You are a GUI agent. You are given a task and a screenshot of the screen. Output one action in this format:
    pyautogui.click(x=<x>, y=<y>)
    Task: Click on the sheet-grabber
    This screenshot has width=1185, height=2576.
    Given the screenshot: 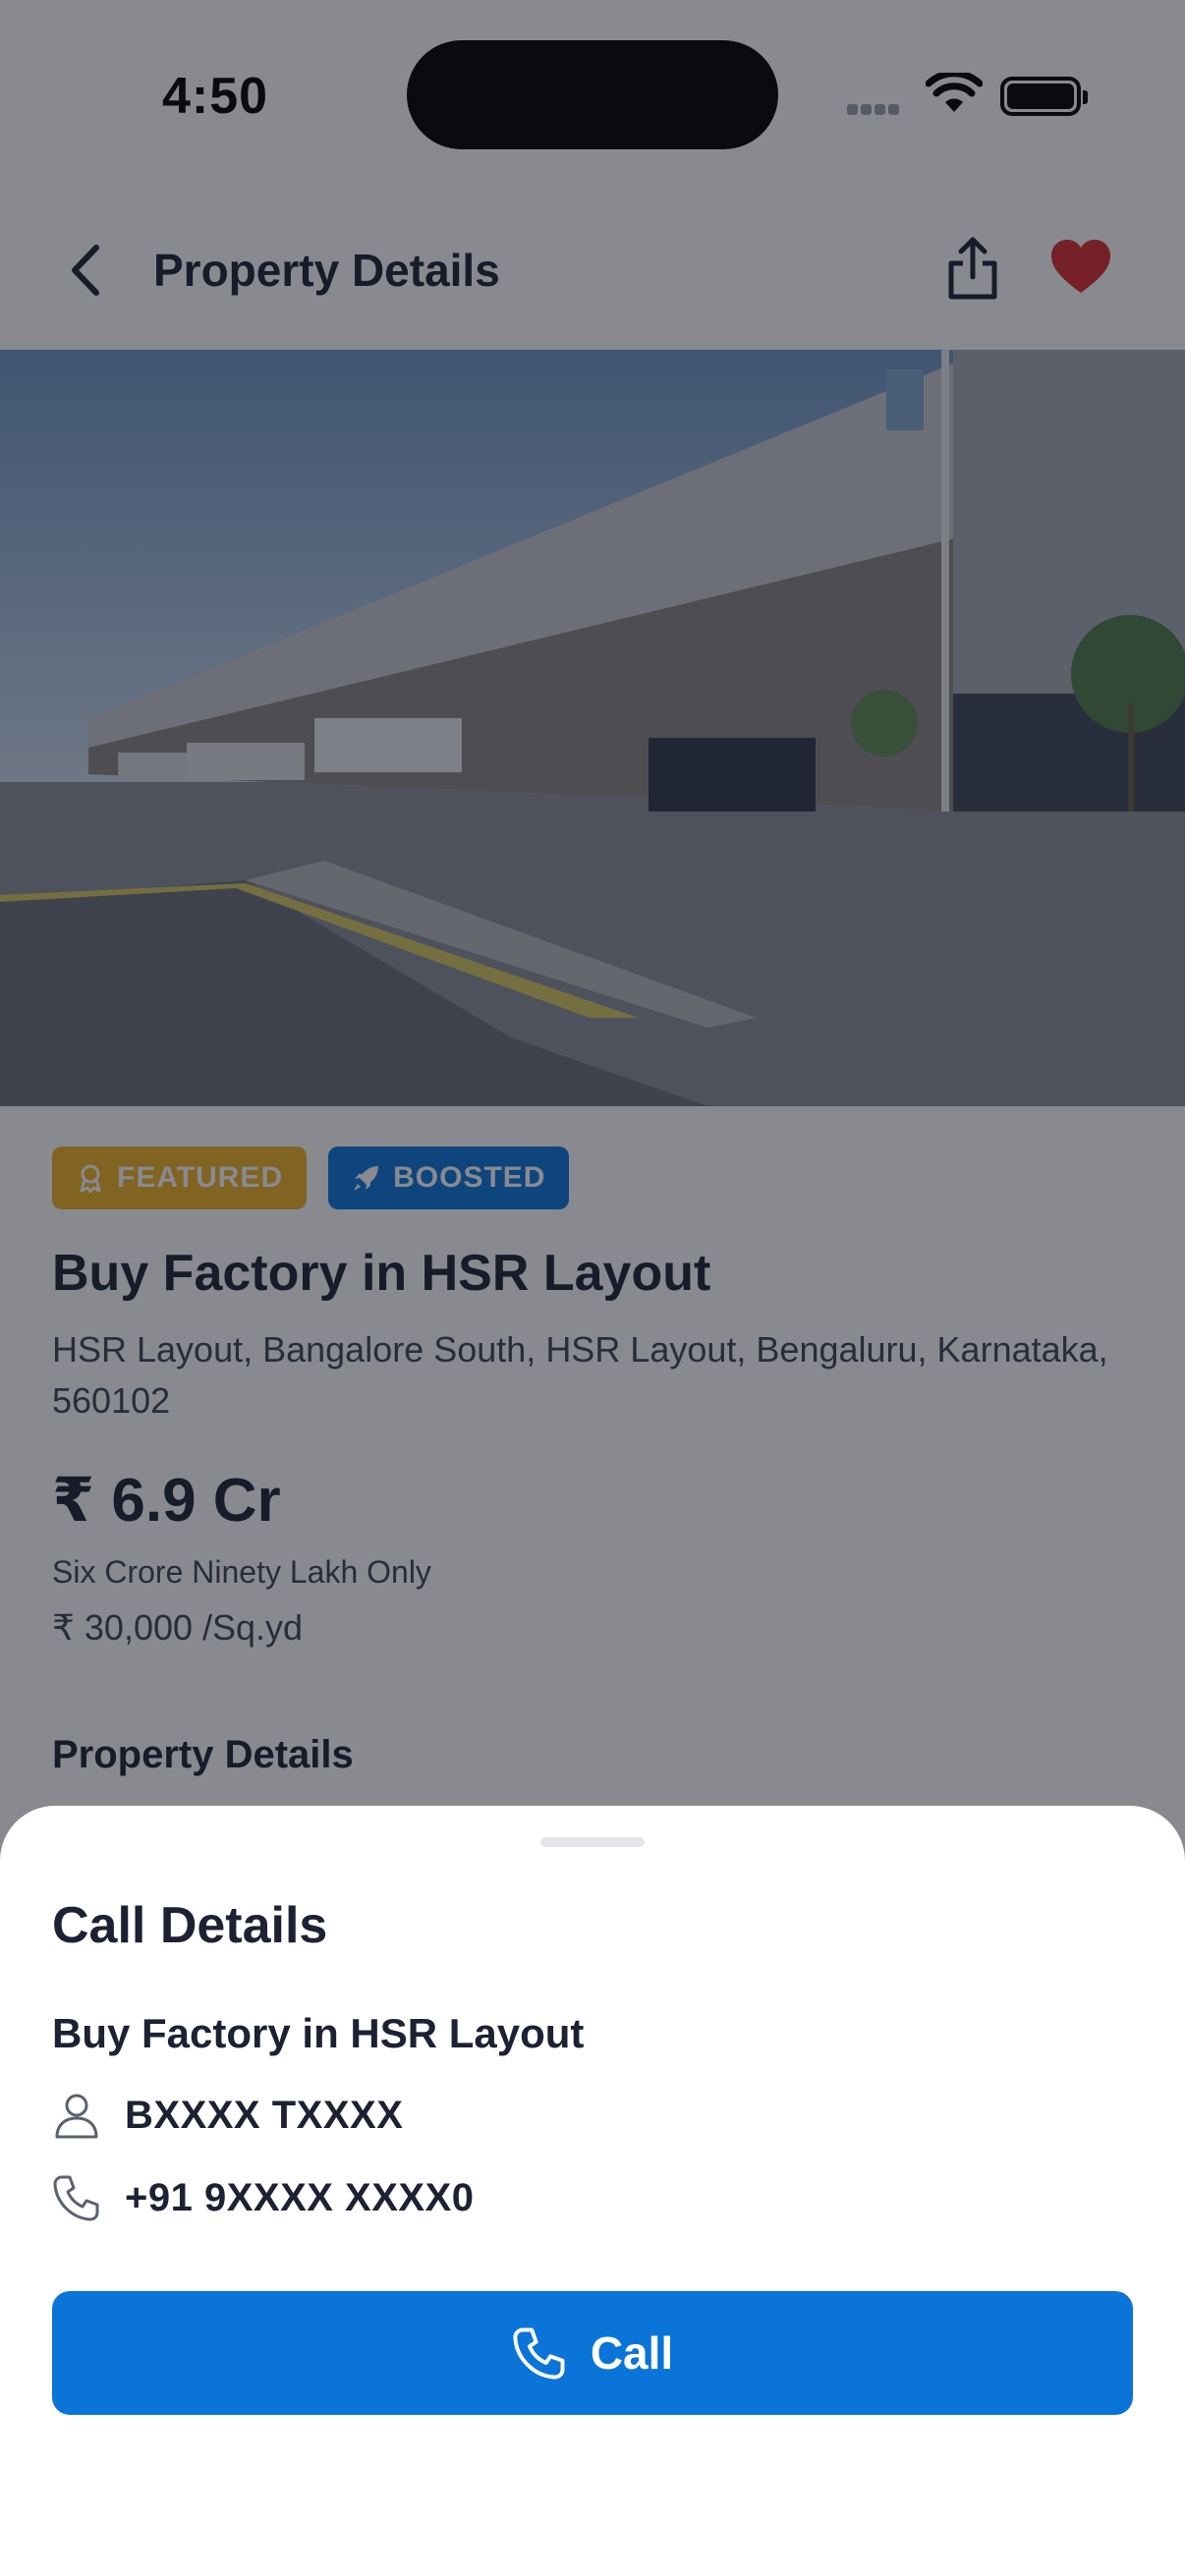 What is the action you would take?
    pyautogui.click(x=592, y=1842)
    